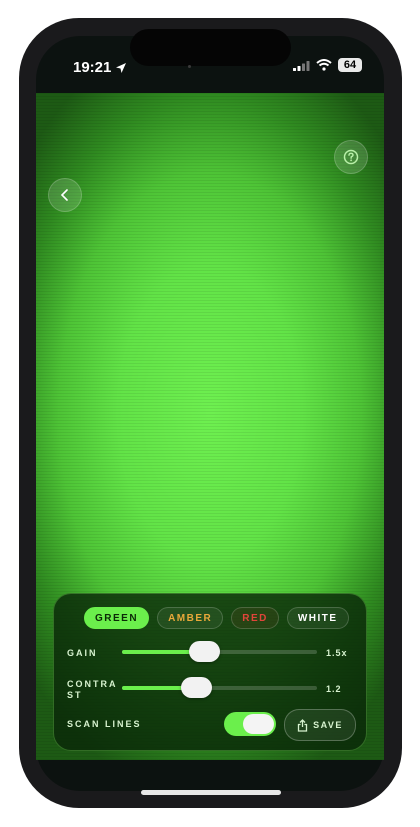  What do you see at coordinates (317, 618) in the screenshot?
I see `color-mode-white: WHITE` at bounding box center [317, 618].